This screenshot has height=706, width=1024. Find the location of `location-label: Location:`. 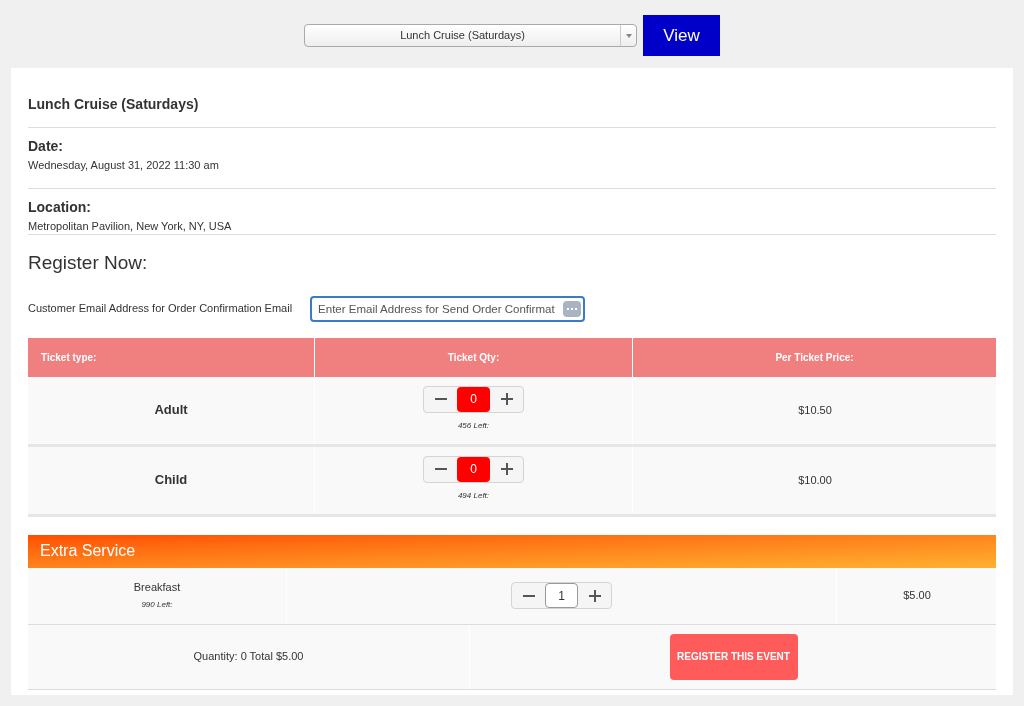

location-label: Location: is located at coordinates (60, 207).